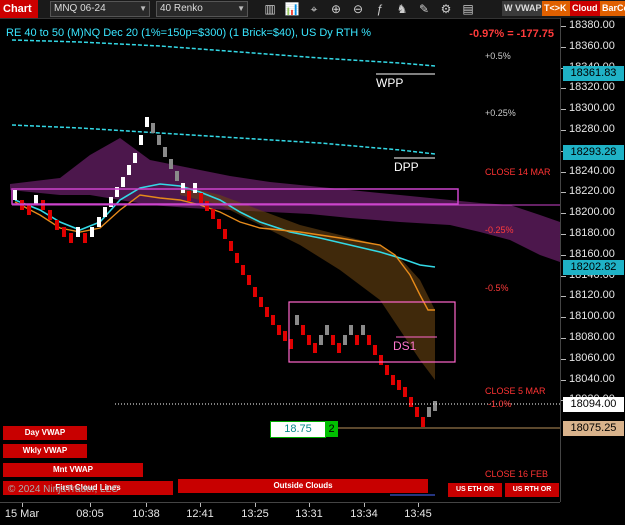  I want to click on level-label-p05: +0.5%, so click(498, 56).